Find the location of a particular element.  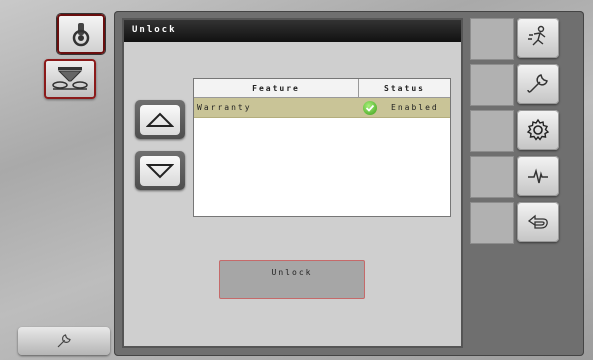

page-title: Unlock is located at coordinates (292, 31).